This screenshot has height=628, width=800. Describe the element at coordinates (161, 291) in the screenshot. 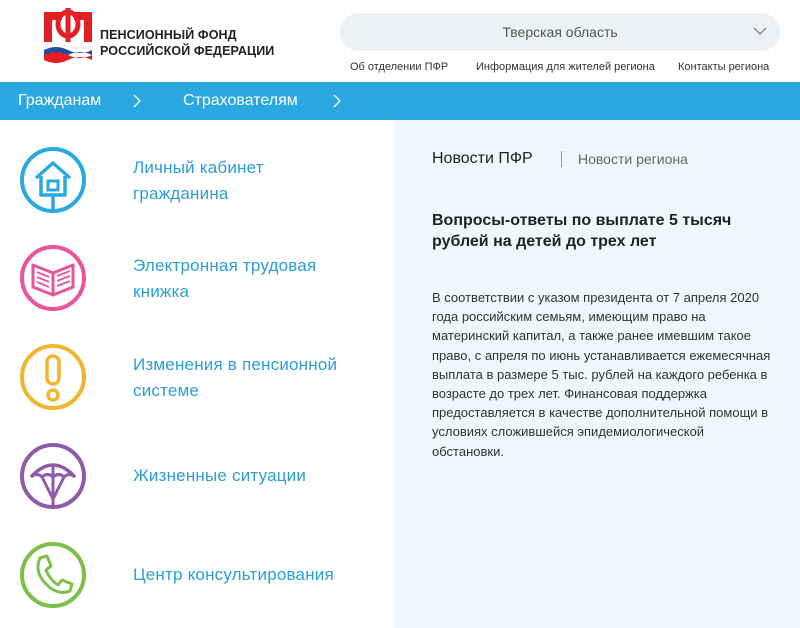

I see `menu-label-line2: книжка` at that location.